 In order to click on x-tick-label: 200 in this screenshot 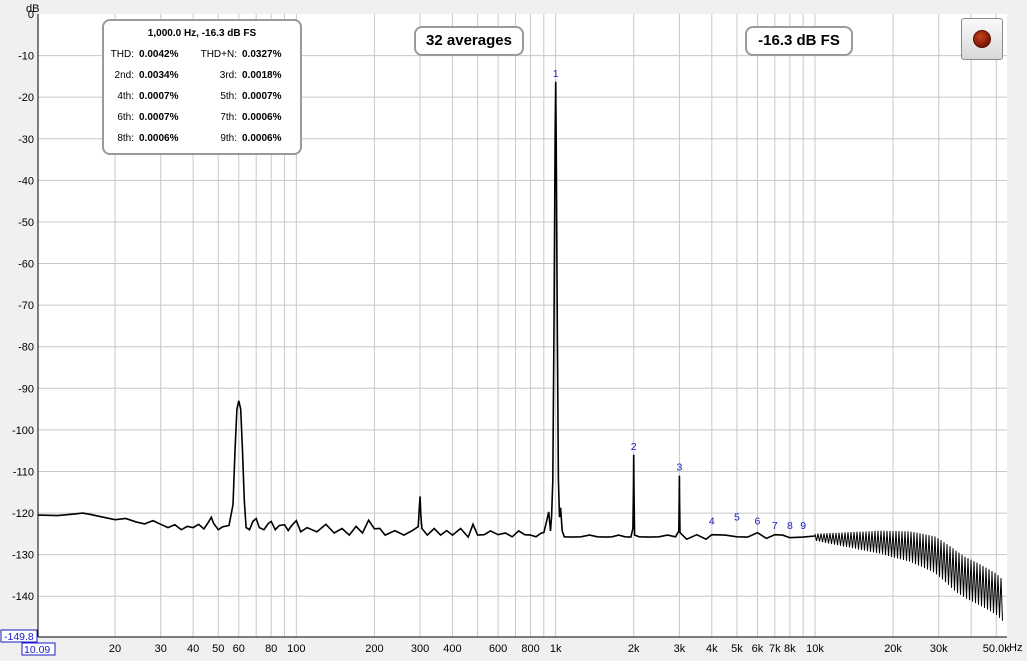, I will do `click(374, 649)`.